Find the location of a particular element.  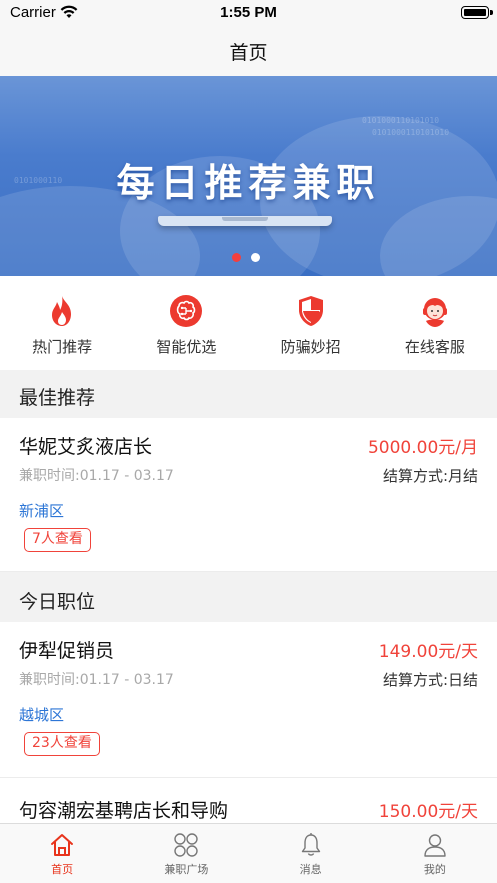

shield-icon is located at coordinates (310, 311).